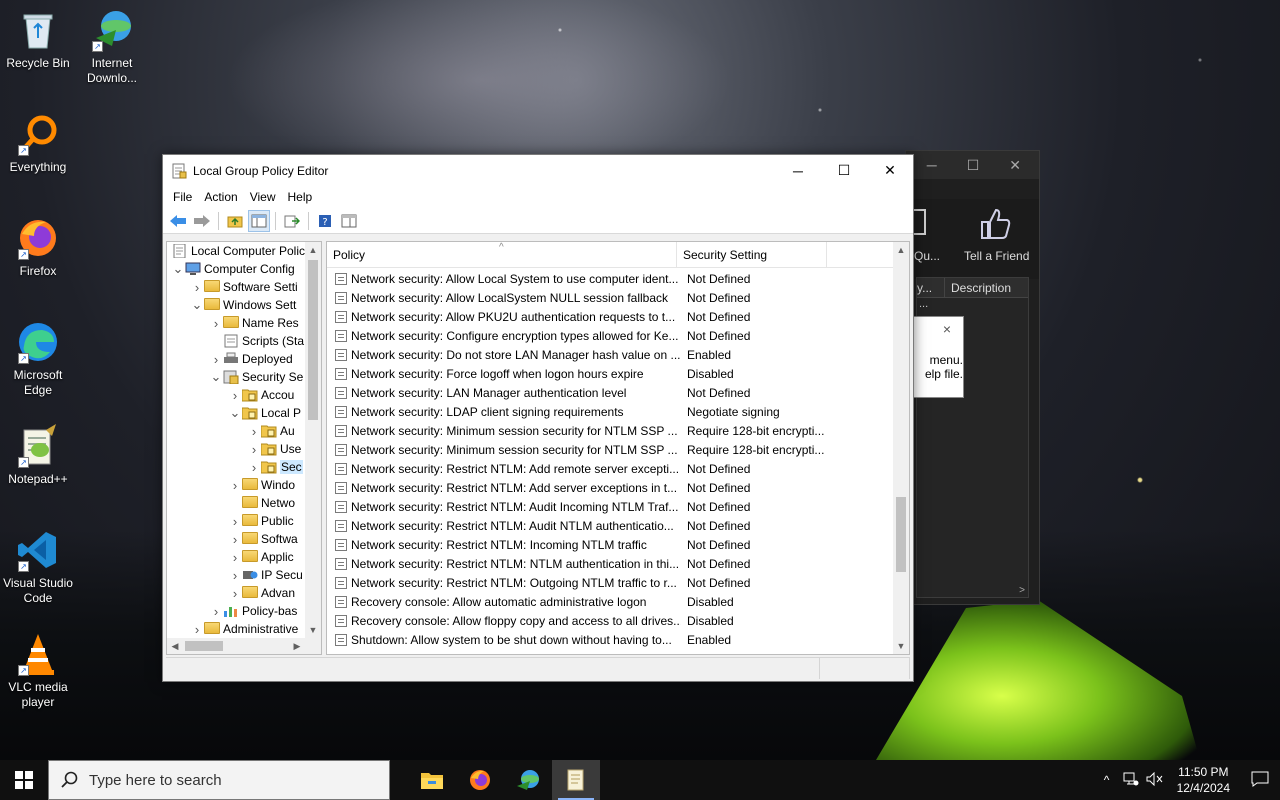  Describe the element at coordinates (313, 440) in the screenshot. I see `tree-vertical-scrollbar: ▲ ▼` at that location.